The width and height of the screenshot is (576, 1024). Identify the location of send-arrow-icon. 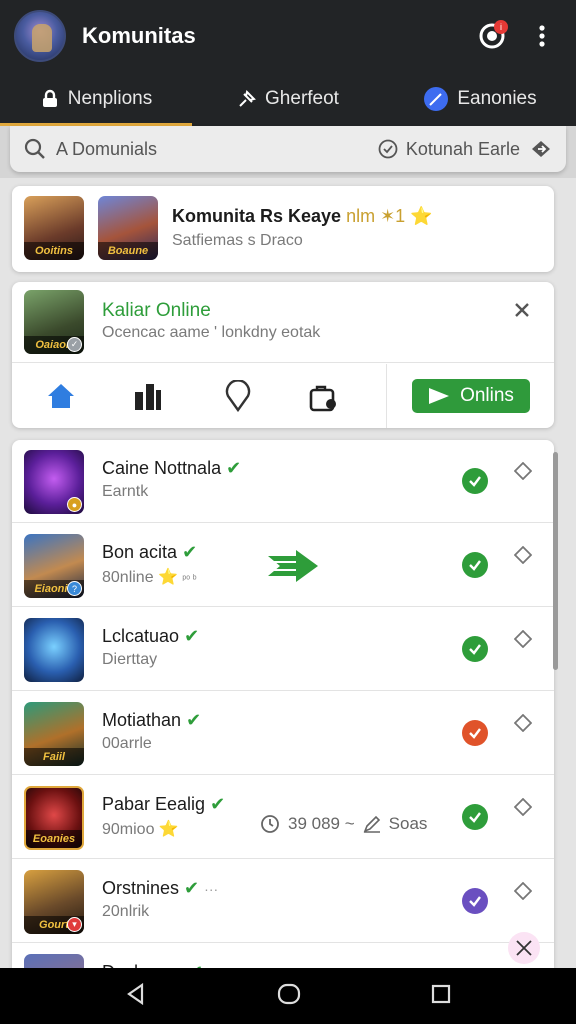
(293, 569).